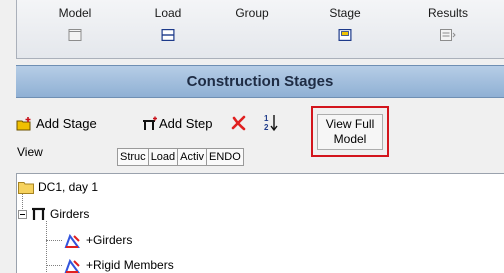 This screenshot has height=273, width=504. Describe the element at coordinates (448, 35) in the screenshot. I see `results-tab-icon` at that location.